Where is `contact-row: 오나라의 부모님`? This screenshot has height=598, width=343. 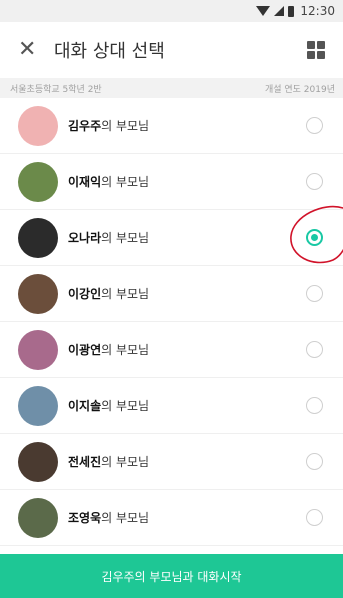 contact-row: 오나라의 부모님 is located at coordinates (171, 235).